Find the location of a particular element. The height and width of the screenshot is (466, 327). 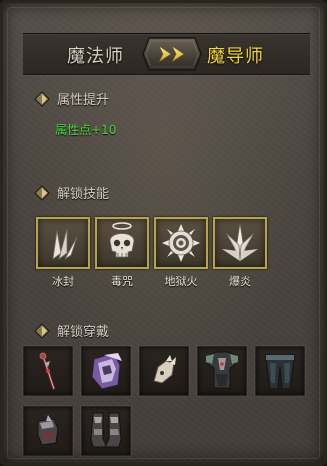

staff-icon is located at coordinates (47, 371).